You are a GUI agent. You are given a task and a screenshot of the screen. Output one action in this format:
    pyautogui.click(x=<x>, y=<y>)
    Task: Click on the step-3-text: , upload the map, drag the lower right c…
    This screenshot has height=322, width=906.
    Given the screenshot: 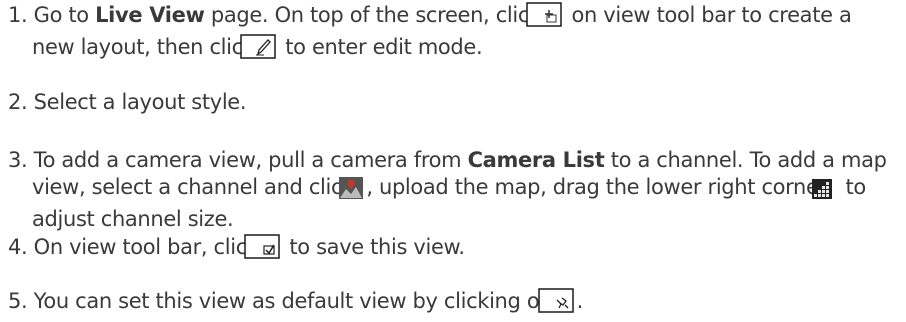 What is the action you would take?
    pyautogui.click(x=600, y=187)
    